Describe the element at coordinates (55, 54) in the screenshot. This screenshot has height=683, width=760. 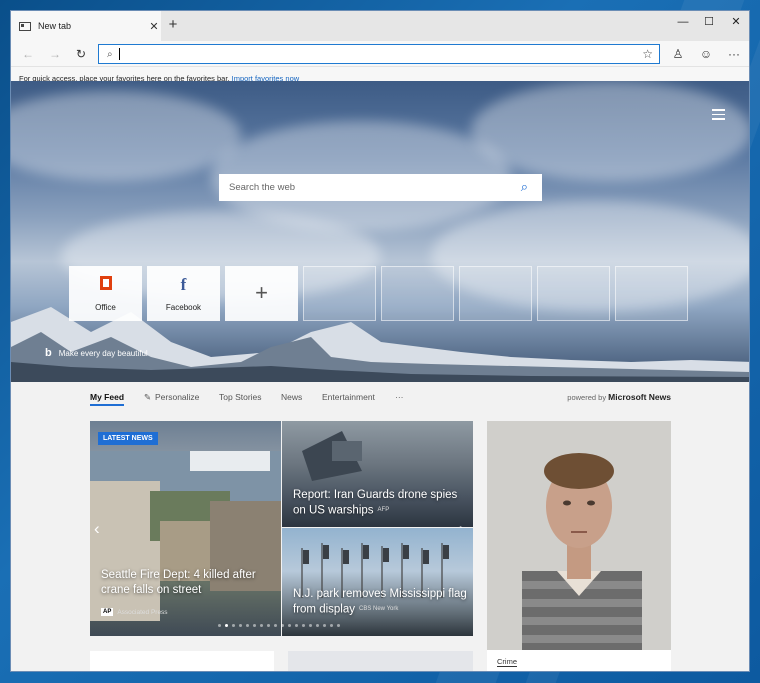
I see `forward-button: →` at that location.